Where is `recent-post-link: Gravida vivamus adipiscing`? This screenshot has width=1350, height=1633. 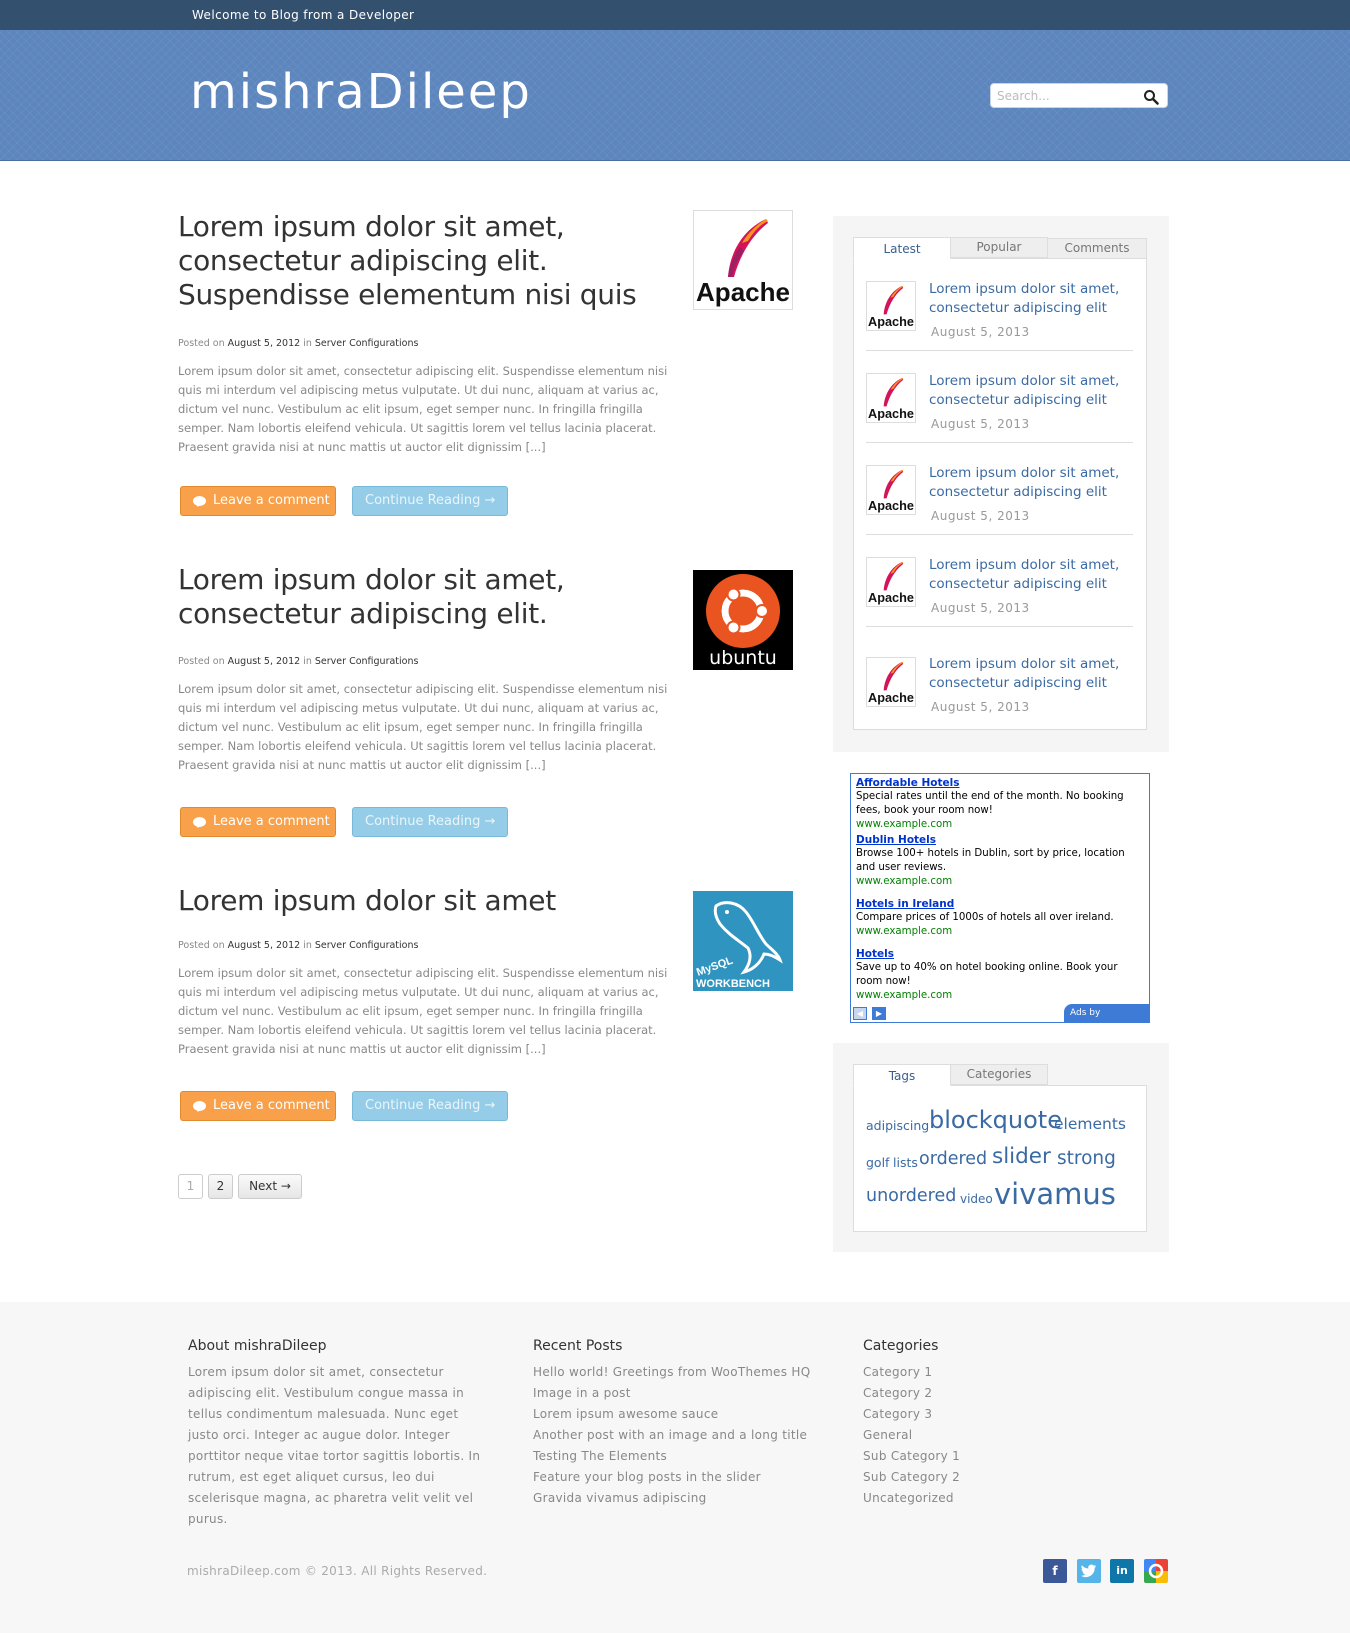
recent-post-link: Gravida vivamus adipiscing is located at coordinates (683, 1498).